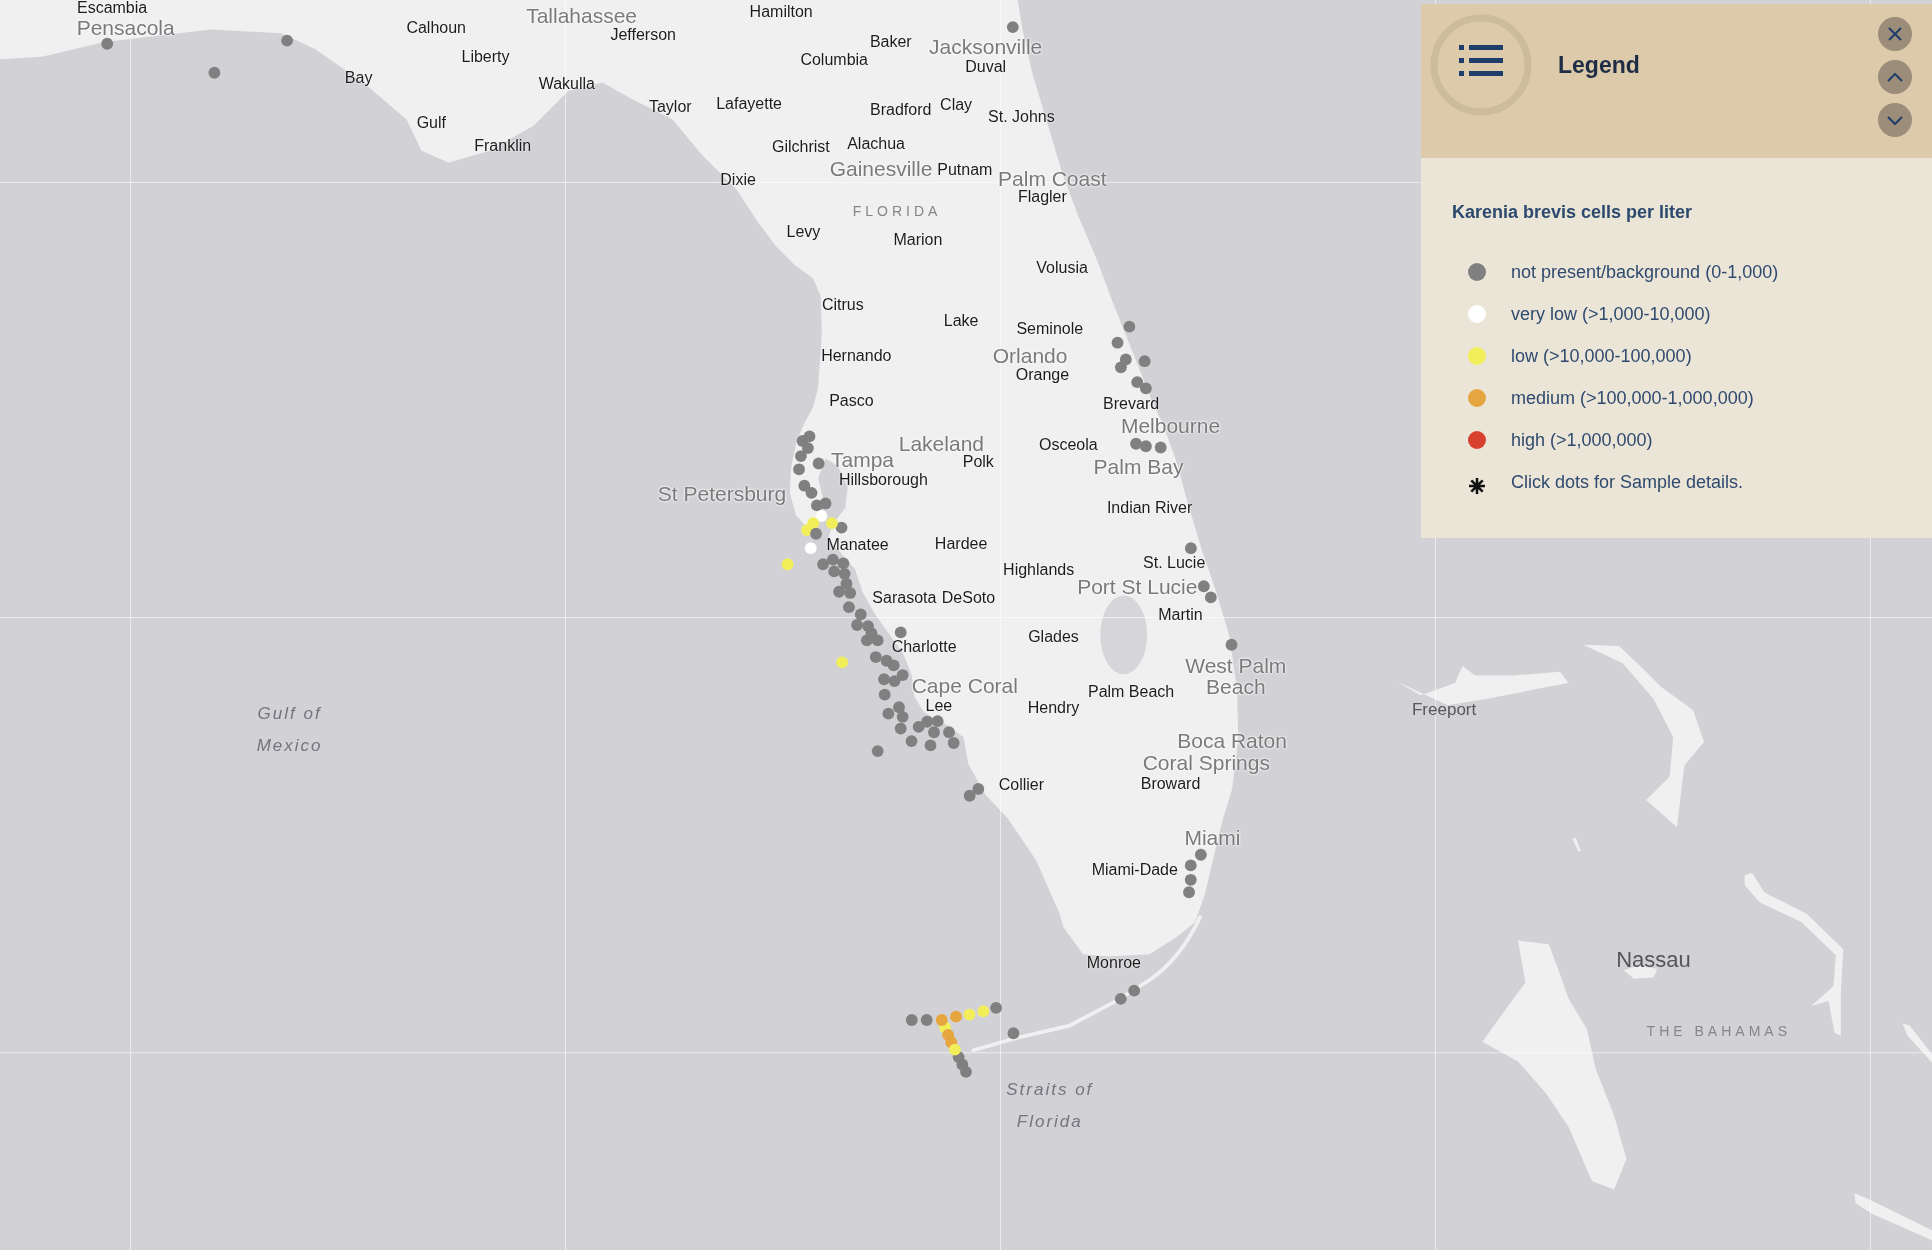 This screenshot has height=1250, width=1932. What do you see at coordinates (1236, 675) in the screenshot?
I see `city-label: West Palm Beach` at bounding box center [1236, 675].